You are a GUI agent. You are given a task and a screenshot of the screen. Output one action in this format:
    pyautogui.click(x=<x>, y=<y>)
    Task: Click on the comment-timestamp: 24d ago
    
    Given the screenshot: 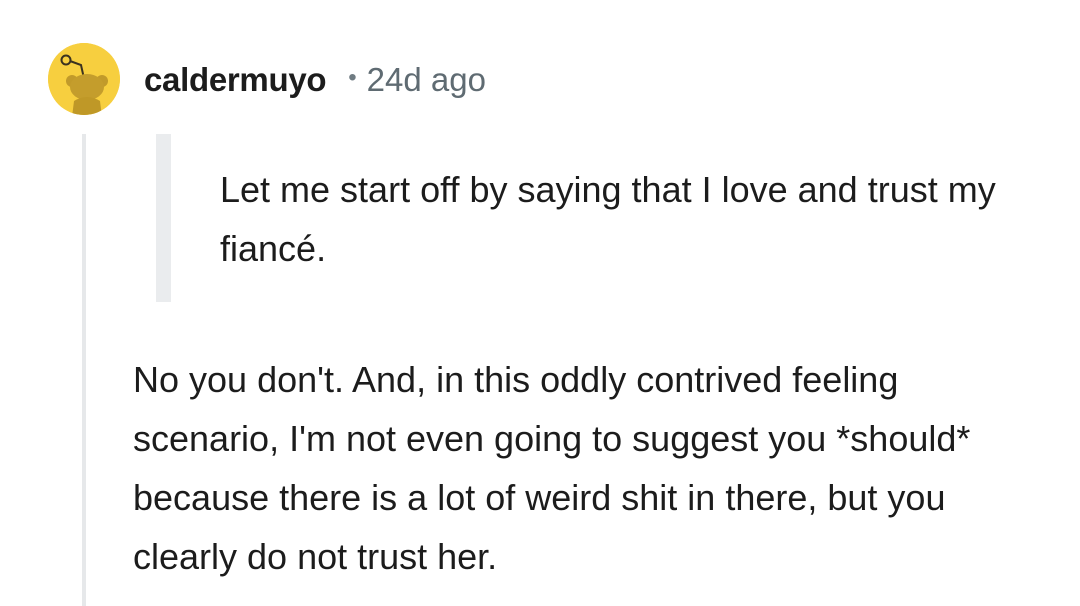 What is the action you would take?
    pyautogui.click(x=426, y=79)
    